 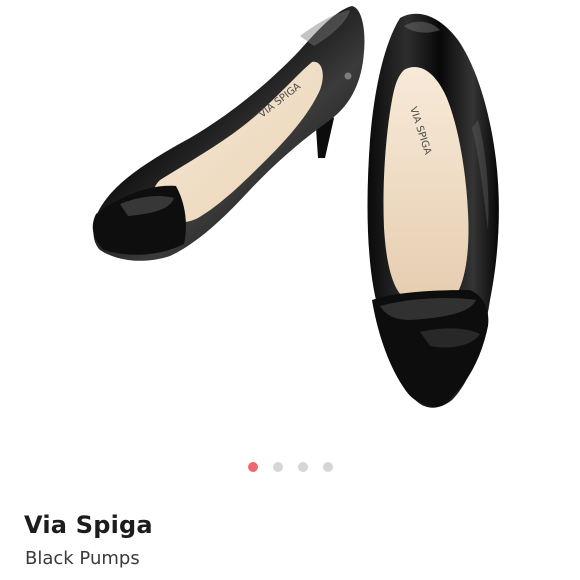 I want to click on product-title: Black Pumps, so click(x=82, y=558).